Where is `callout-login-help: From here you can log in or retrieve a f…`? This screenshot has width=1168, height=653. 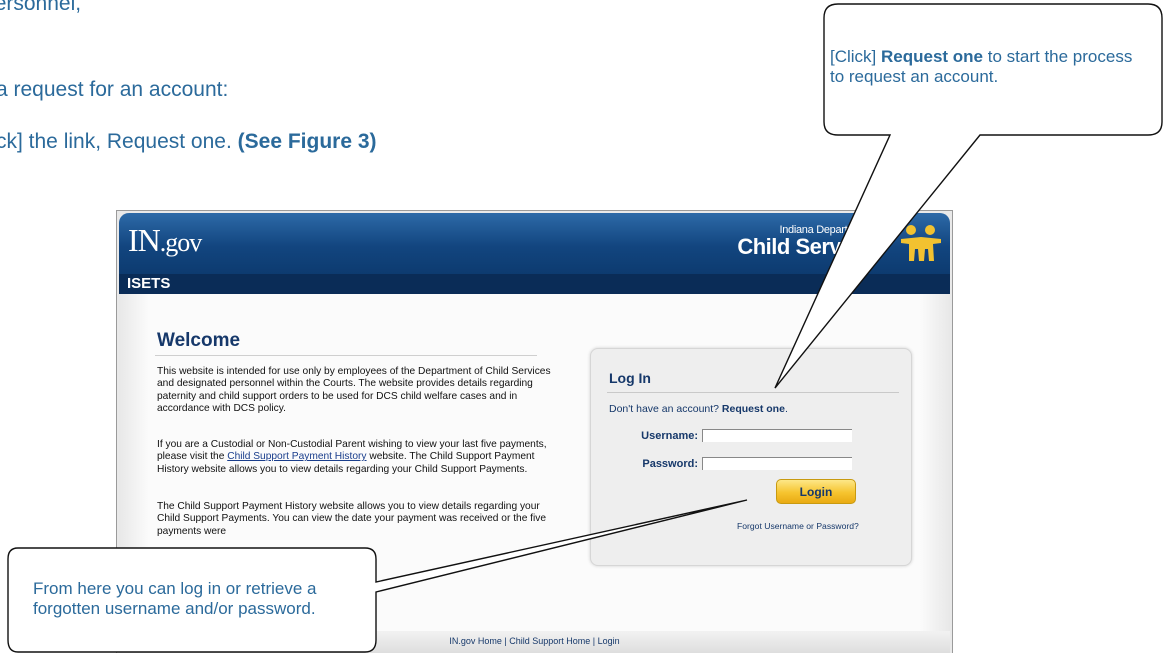
callout-login-help: From here you can log in or retrieve a f… is located at coordinates (175, 598).